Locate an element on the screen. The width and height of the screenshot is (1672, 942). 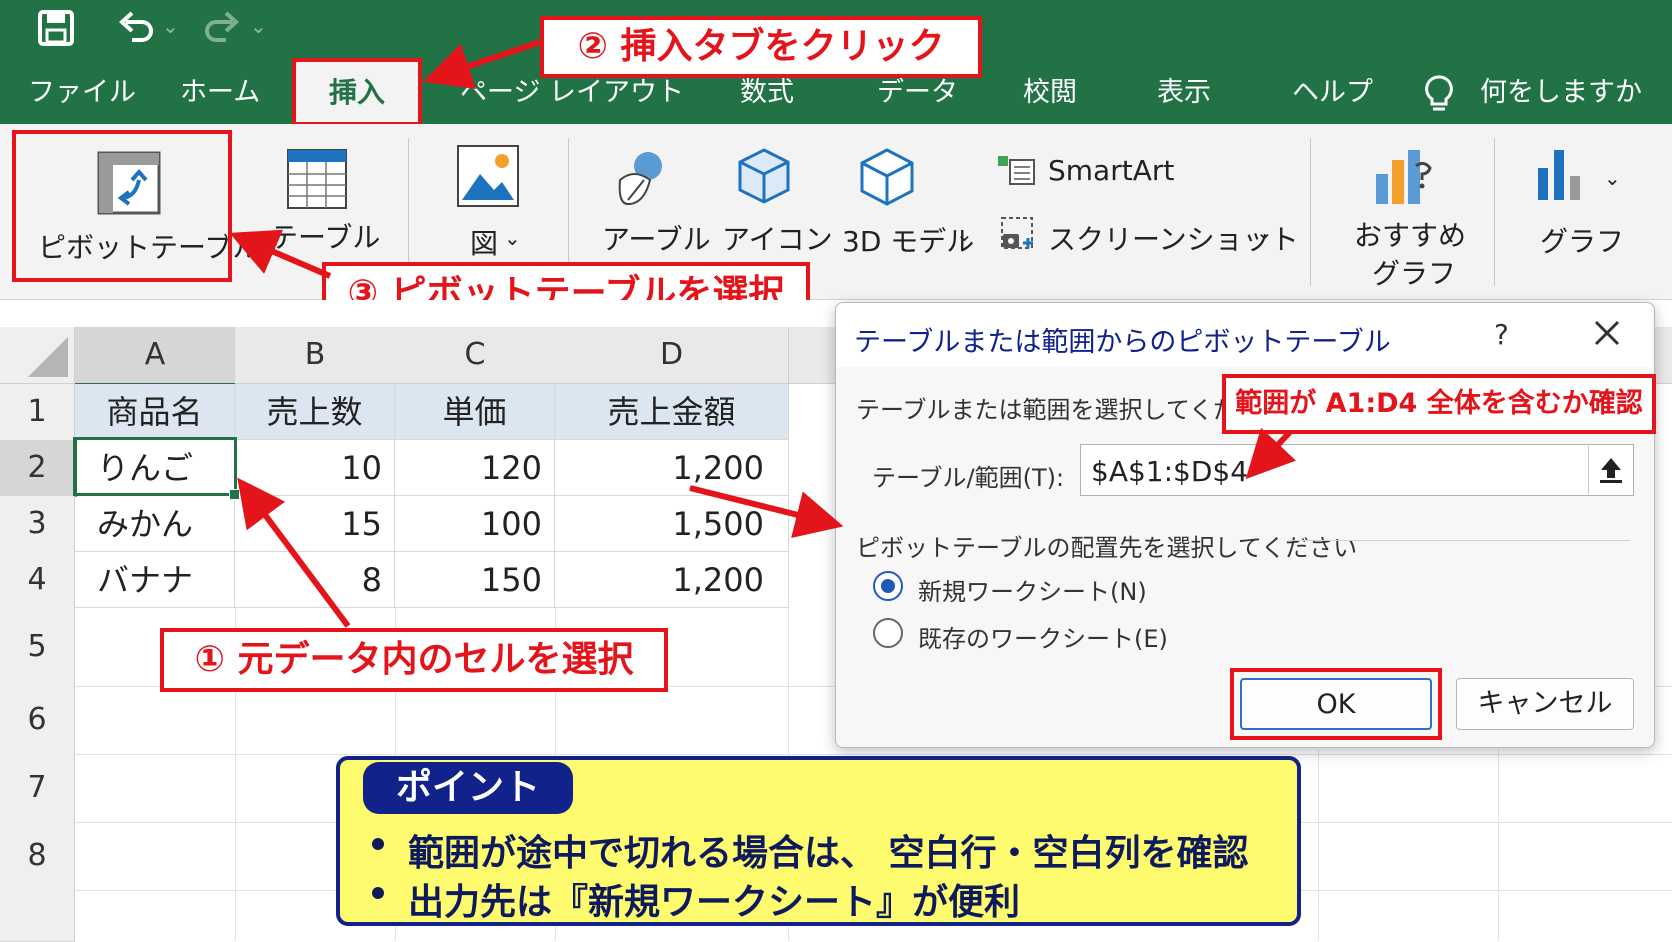
arrow-step1 is located at coordinates (294, 552).